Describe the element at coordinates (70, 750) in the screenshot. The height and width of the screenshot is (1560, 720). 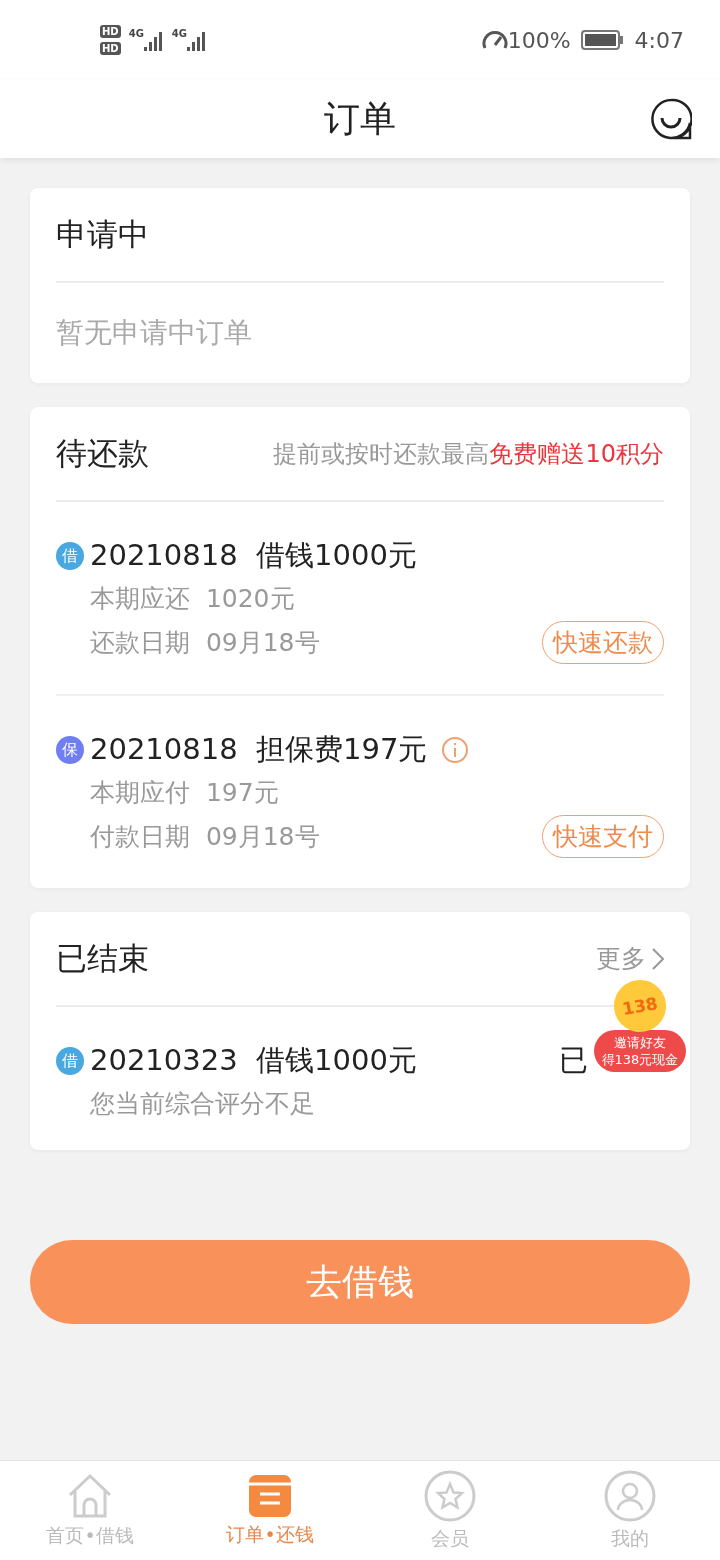
I see `type-tag: 保` at that location.